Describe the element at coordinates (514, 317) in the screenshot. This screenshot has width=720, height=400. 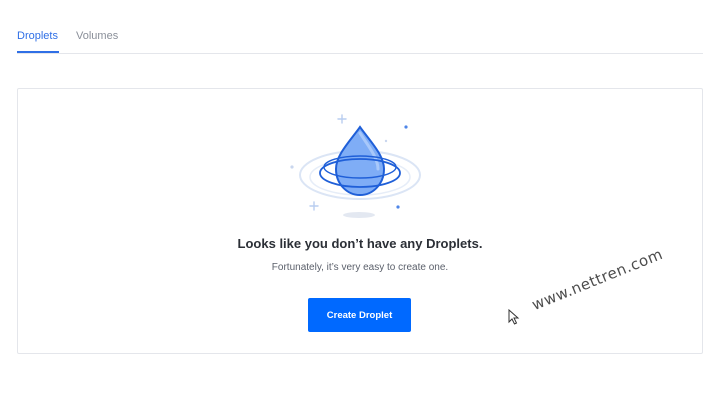
I see `mouse-pointer-icon` at that location.